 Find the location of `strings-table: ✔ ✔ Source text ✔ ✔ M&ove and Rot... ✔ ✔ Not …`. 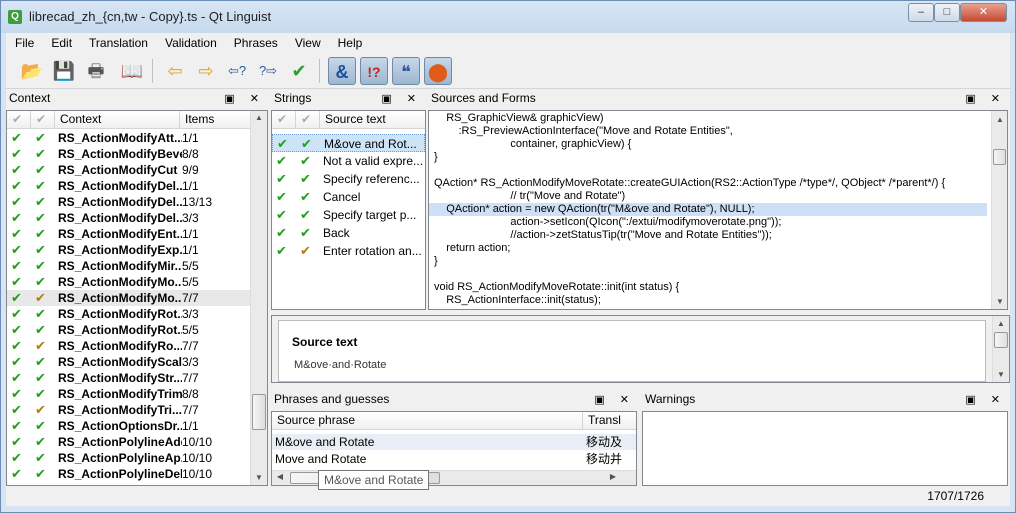

strings-table: ✔ ✔ Source text ✔ ✔ M&ove and Rot... ✔ ✔ Not … is located at coordinates (348, 210).